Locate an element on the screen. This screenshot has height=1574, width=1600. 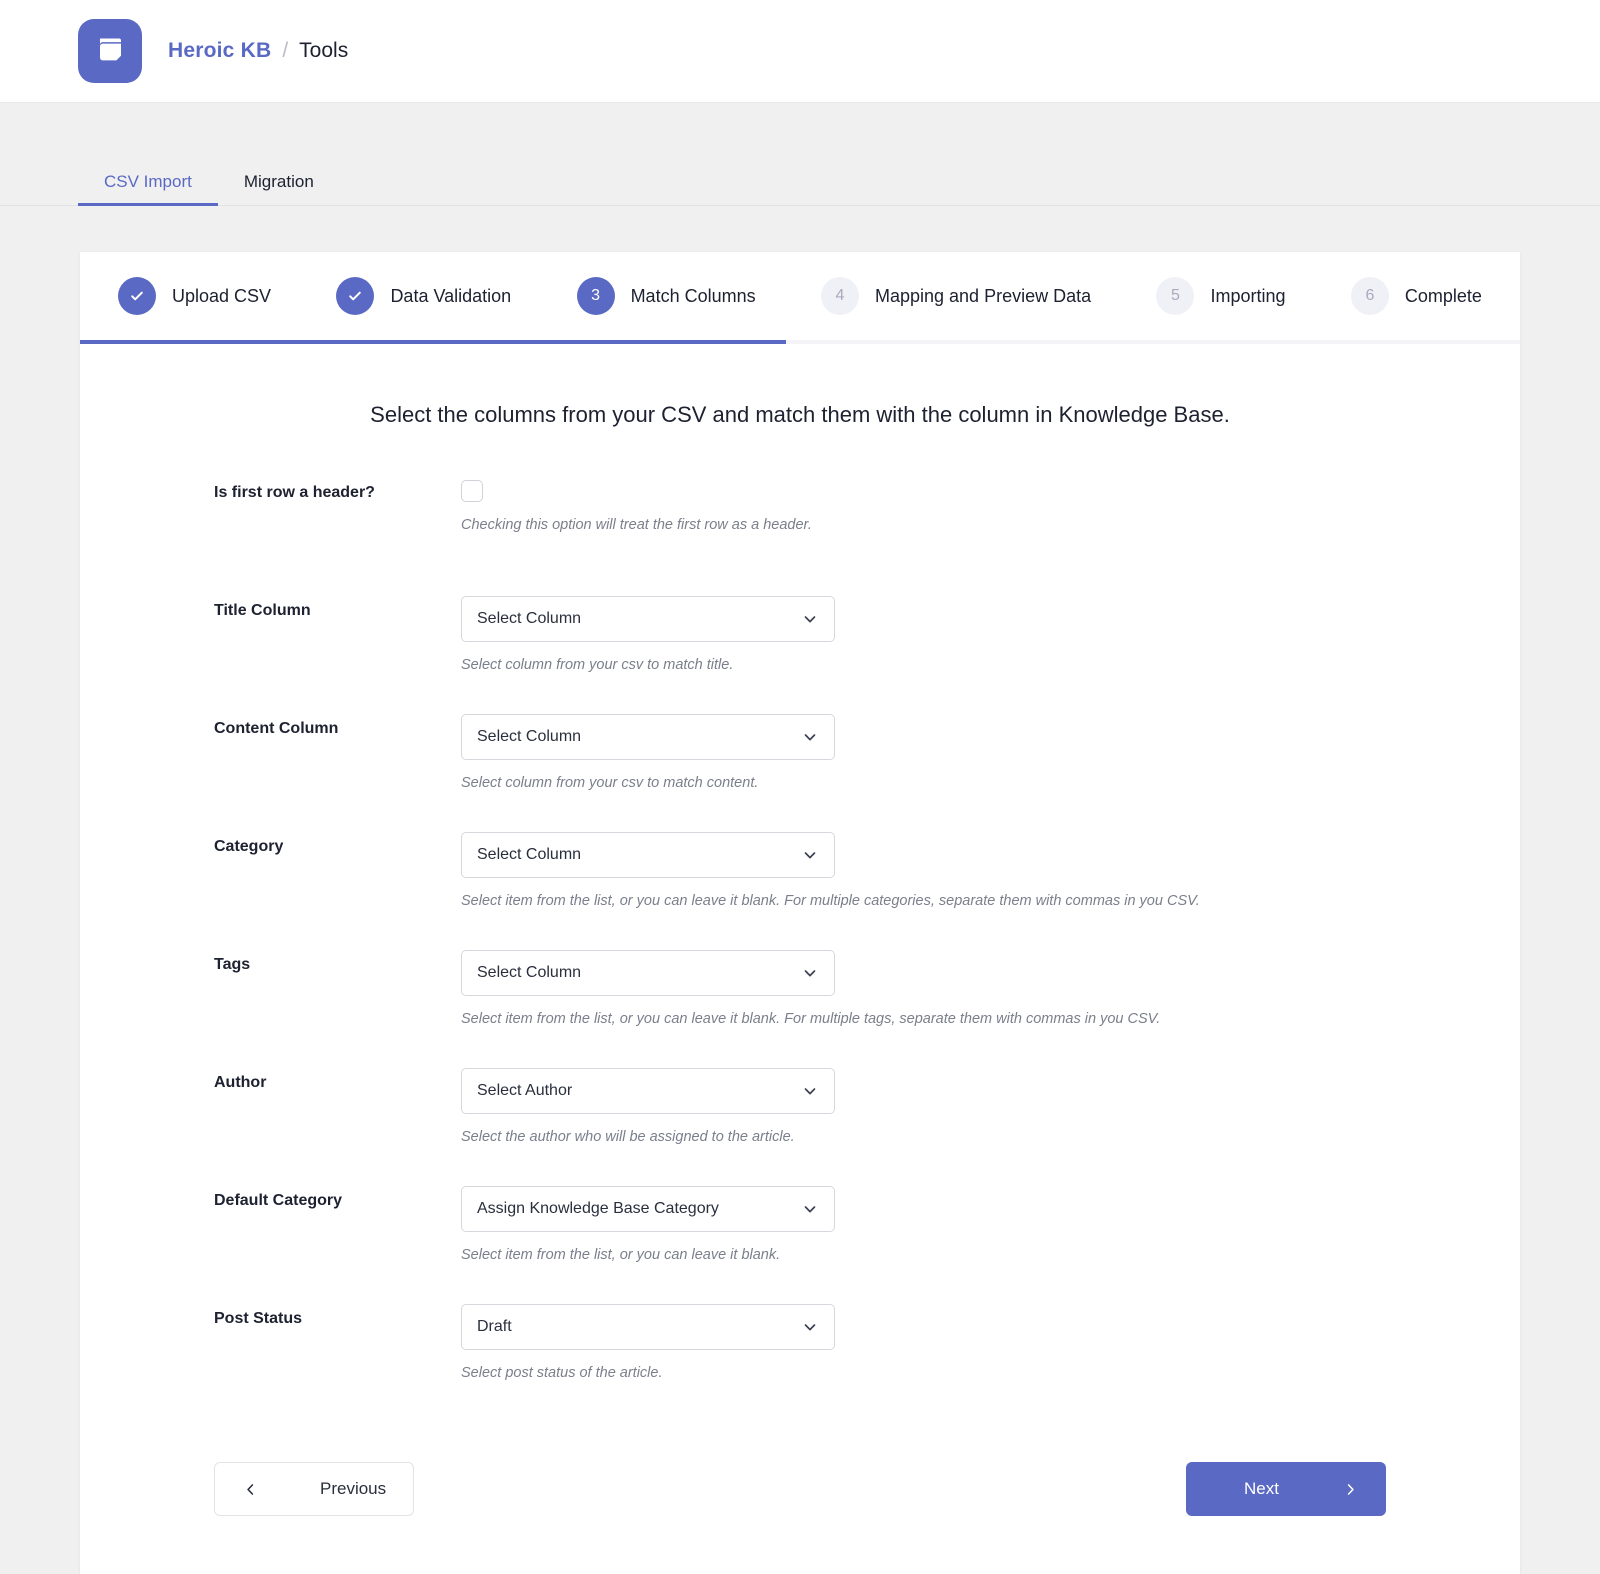
heroic-kb-logo is located at coordinates (110, 51).